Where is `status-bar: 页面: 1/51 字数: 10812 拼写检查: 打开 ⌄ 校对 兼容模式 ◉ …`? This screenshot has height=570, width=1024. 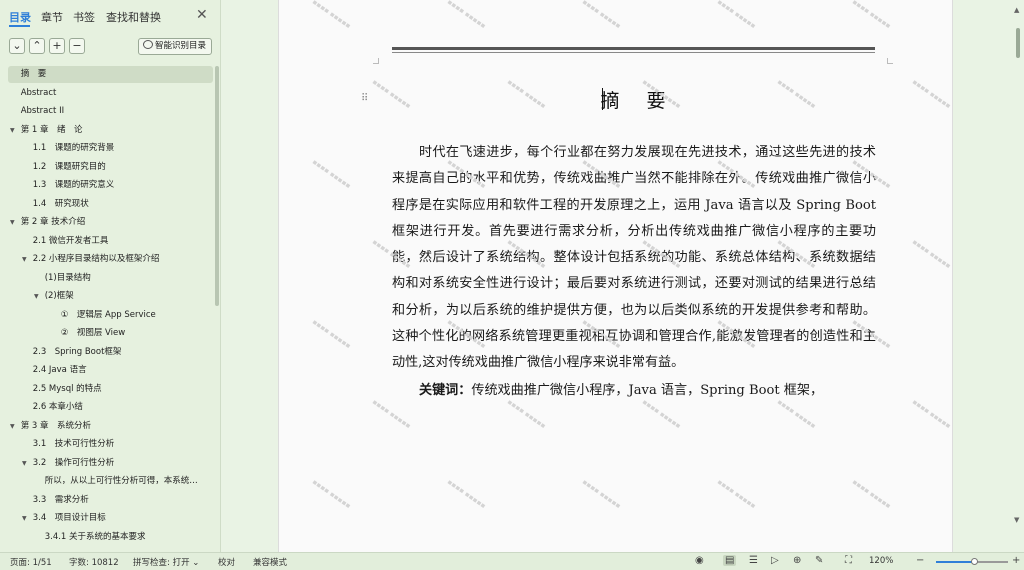
status-bar: 页面: 1/51 字数: 10812 拼写检查: 打开 ⌄ 校对 兼容模式 ◉ … is located at coordinates (512, 561).